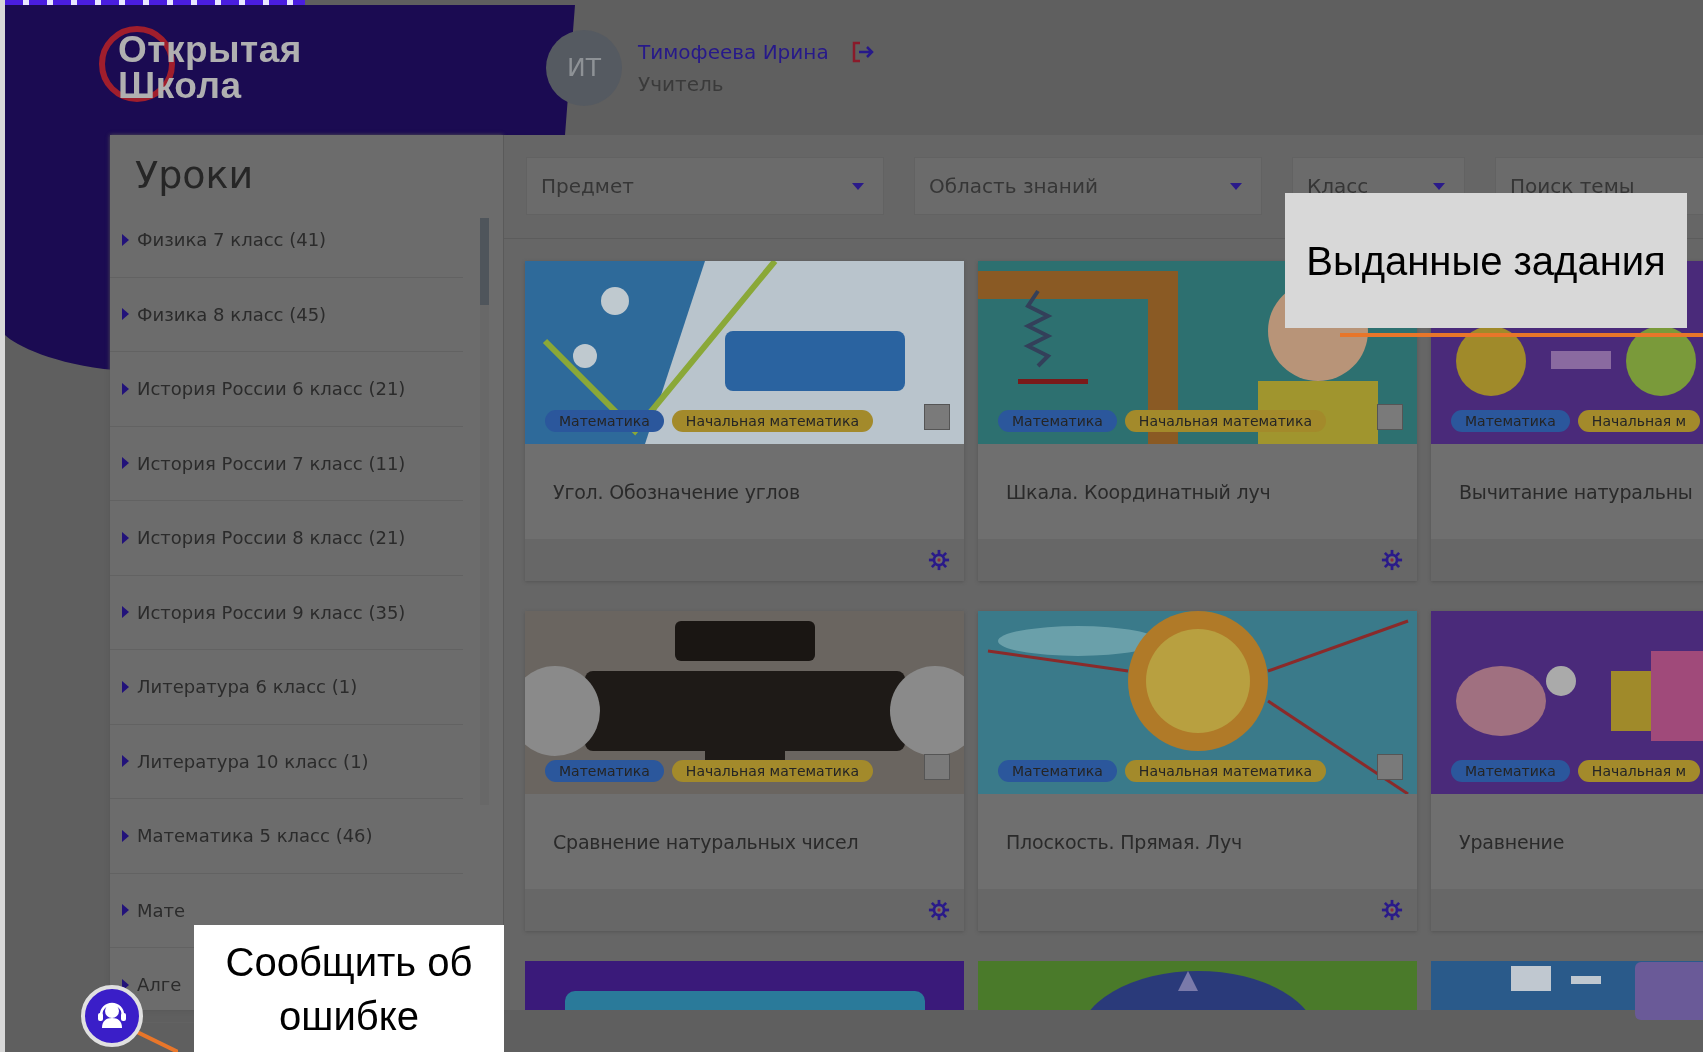 The height and width of the screenshot is (1052, 1703). What do you see at coordinates (286, 761) in the screenshot?
I see `lesson-group-item: Литература 10 класс (1)` at bounding box center [286, 761].